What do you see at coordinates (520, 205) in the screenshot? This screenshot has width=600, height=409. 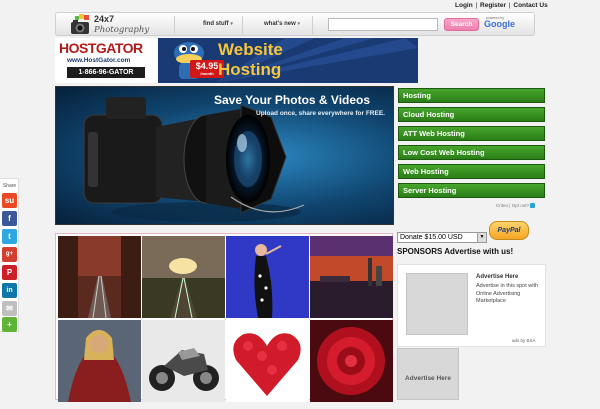 I see `opt-out-link: Opt out?` at bounding box center [520, 205].